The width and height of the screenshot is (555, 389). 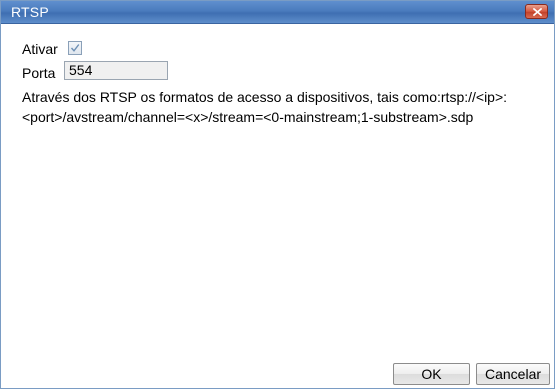 I want to click on port-label: Porta, so click(x=39, y=73).